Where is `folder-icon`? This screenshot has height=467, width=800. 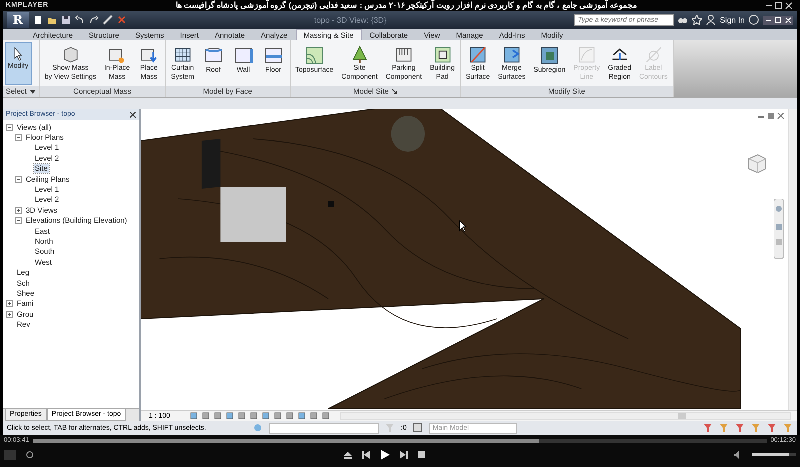 folder-icon is located at coordinates (52, 20).